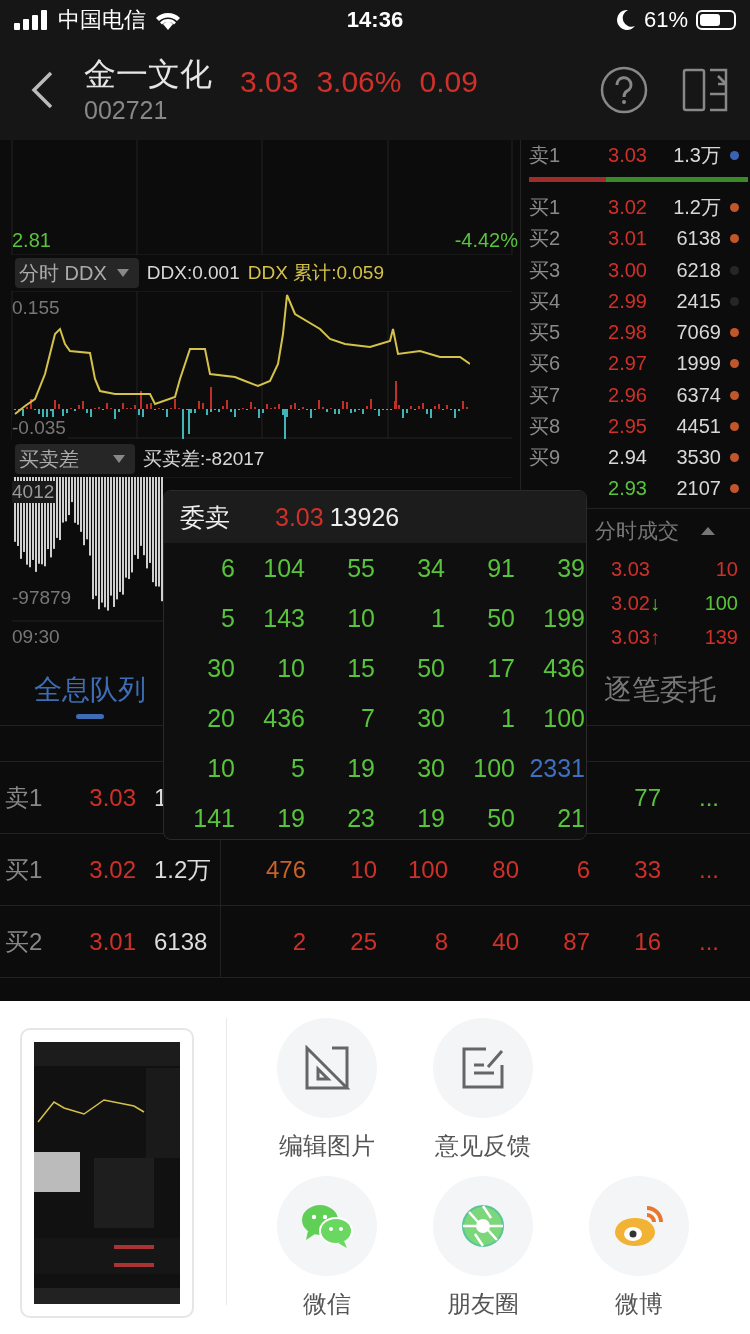 This screenshot has width=750, height=1334. I want to click on order-size: 23, so click(360, 818).